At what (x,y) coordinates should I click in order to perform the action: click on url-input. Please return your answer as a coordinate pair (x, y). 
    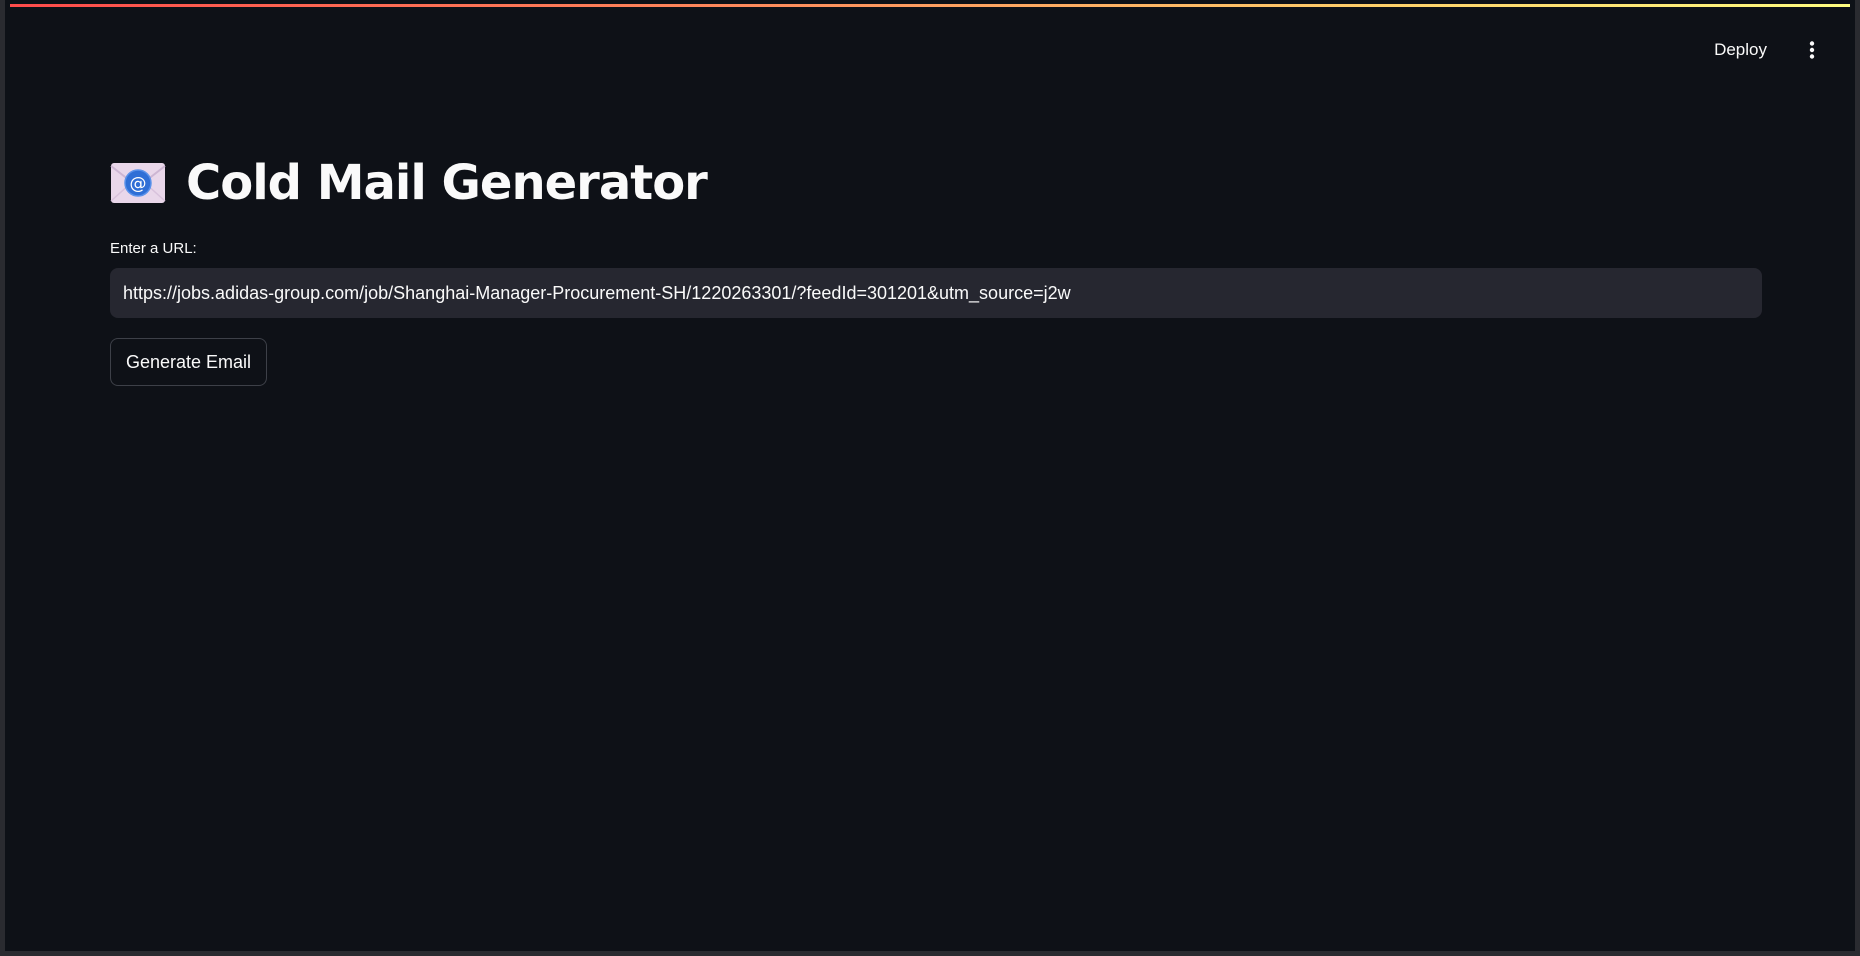
    Looking at the image, I should click on (936, 293).